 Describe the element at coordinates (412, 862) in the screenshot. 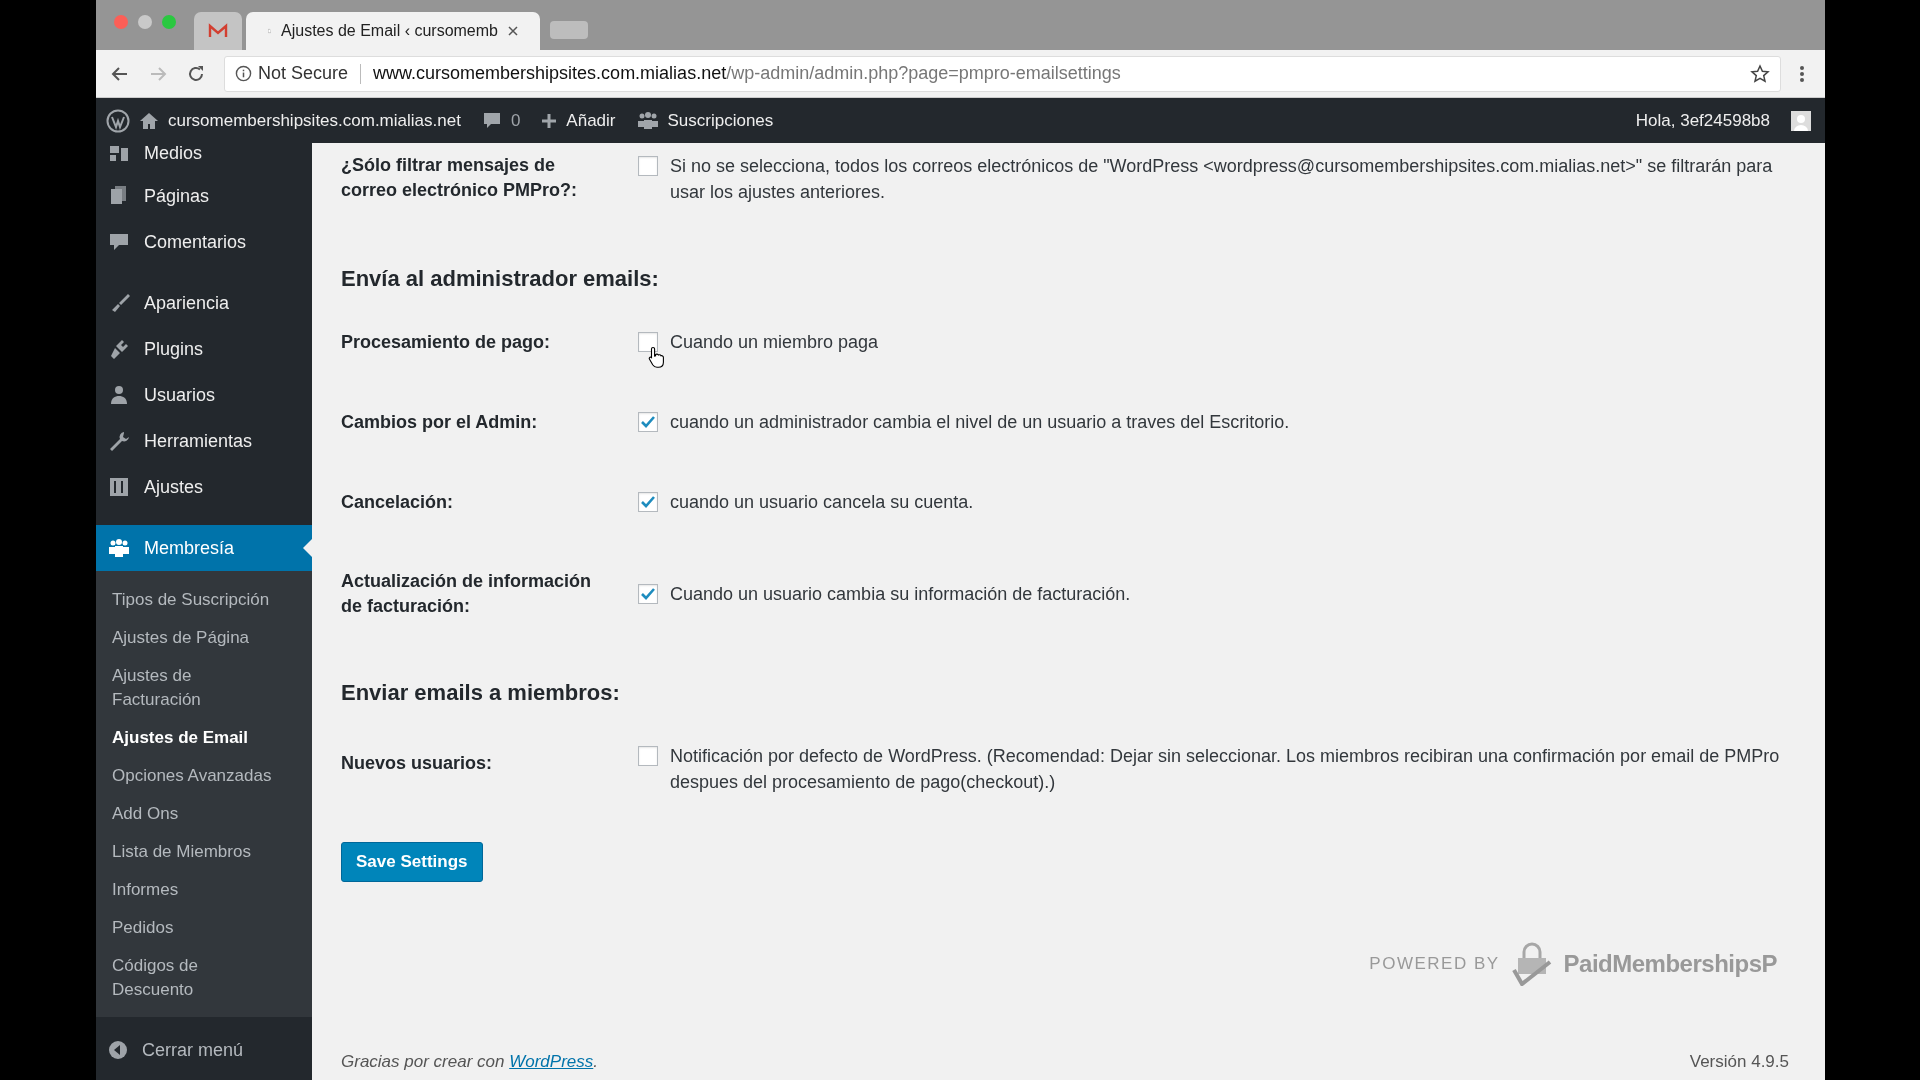

I see `save-settings-button: Save Settings` at that location.